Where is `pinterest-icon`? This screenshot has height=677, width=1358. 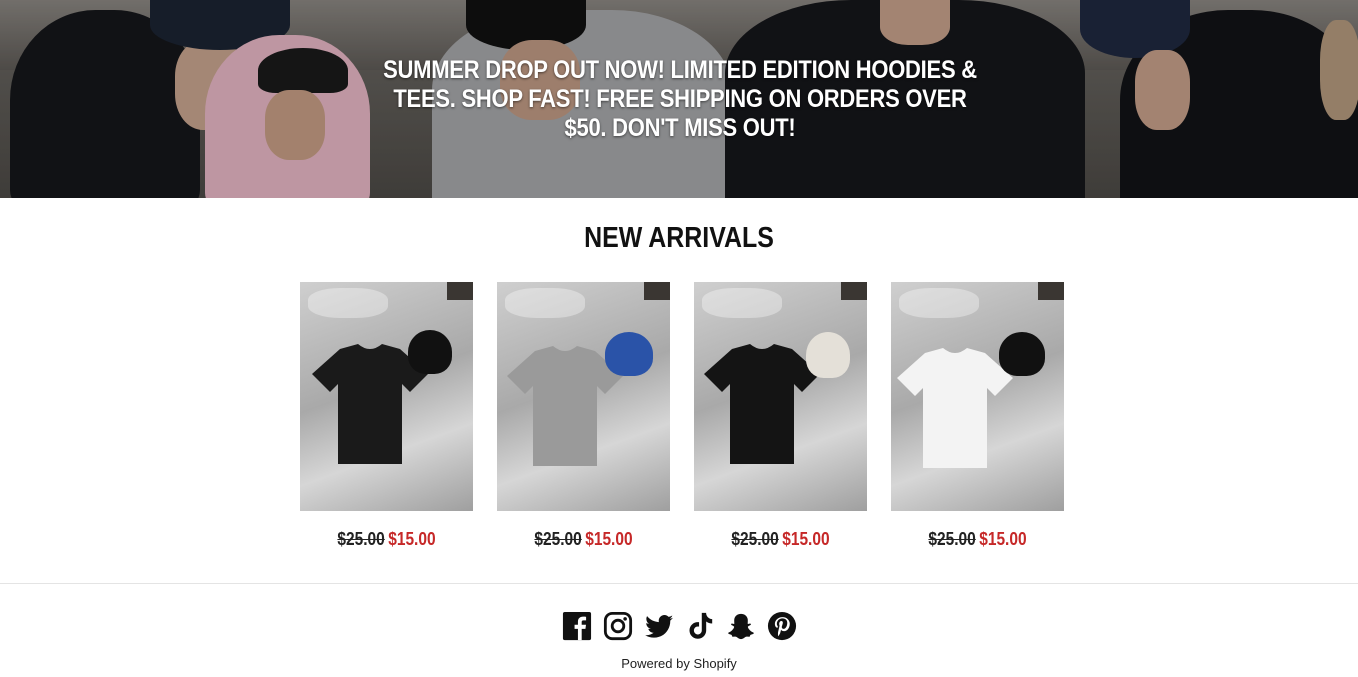
pinterest-icon is located at coordinates (782, 626).